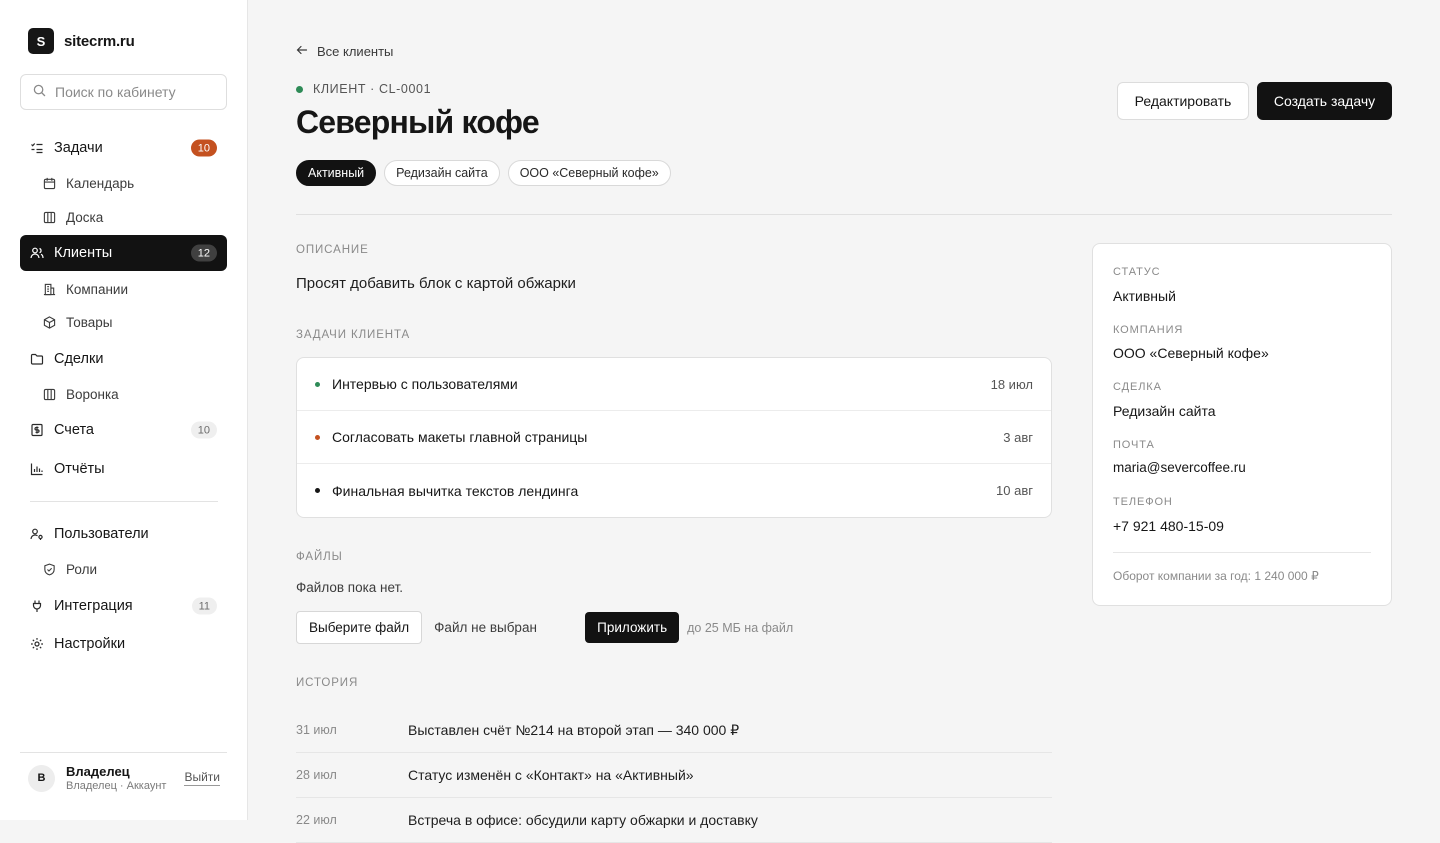 The width and height of the screenshot is (1440, 843). Describe the element at coordinates (123, 148) in the screenshot. I see `nav-tasks: Задачи 10` at that location.